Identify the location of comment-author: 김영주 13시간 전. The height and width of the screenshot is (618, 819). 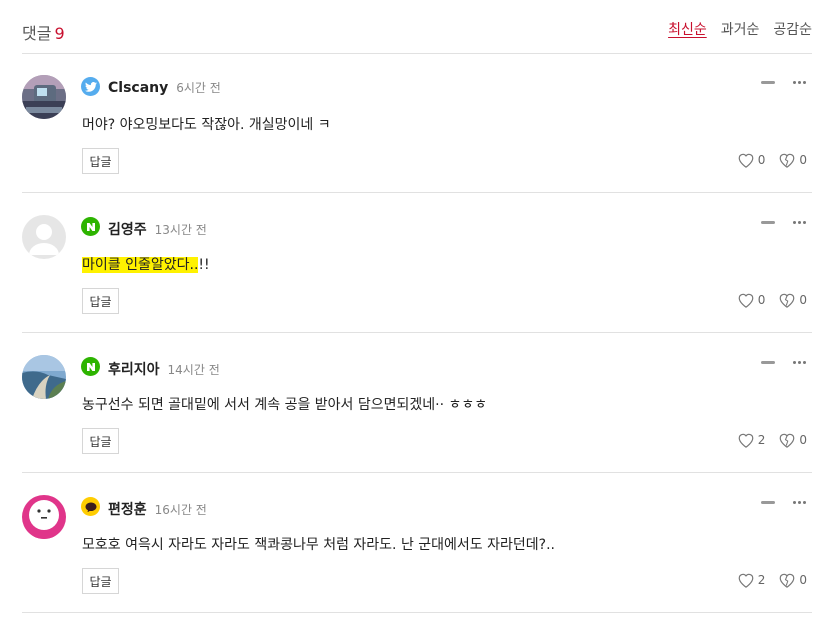
(157, 229).